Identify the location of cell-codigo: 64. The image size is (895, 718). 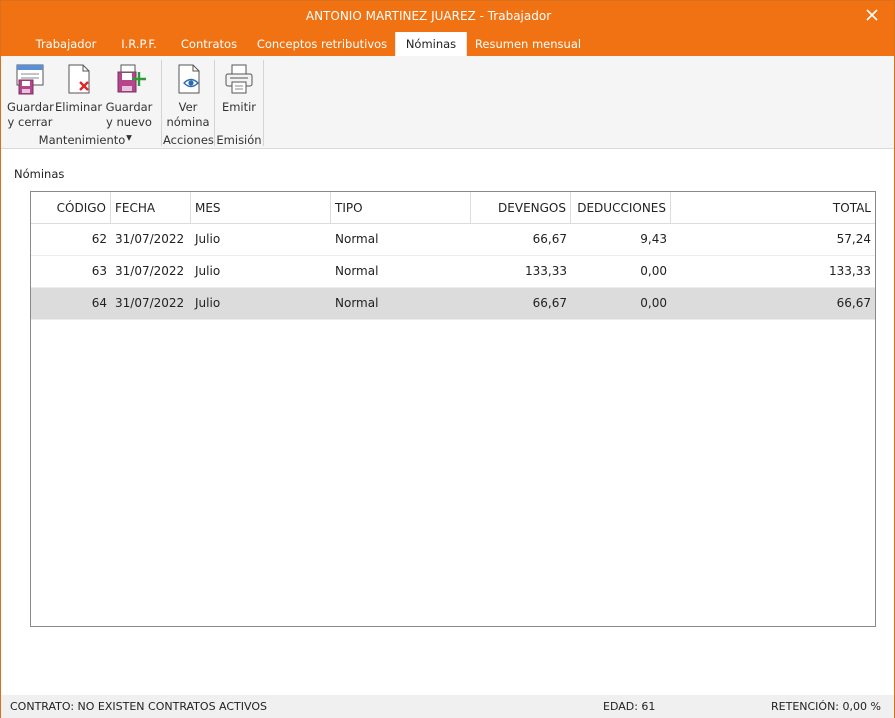
(99, 303).